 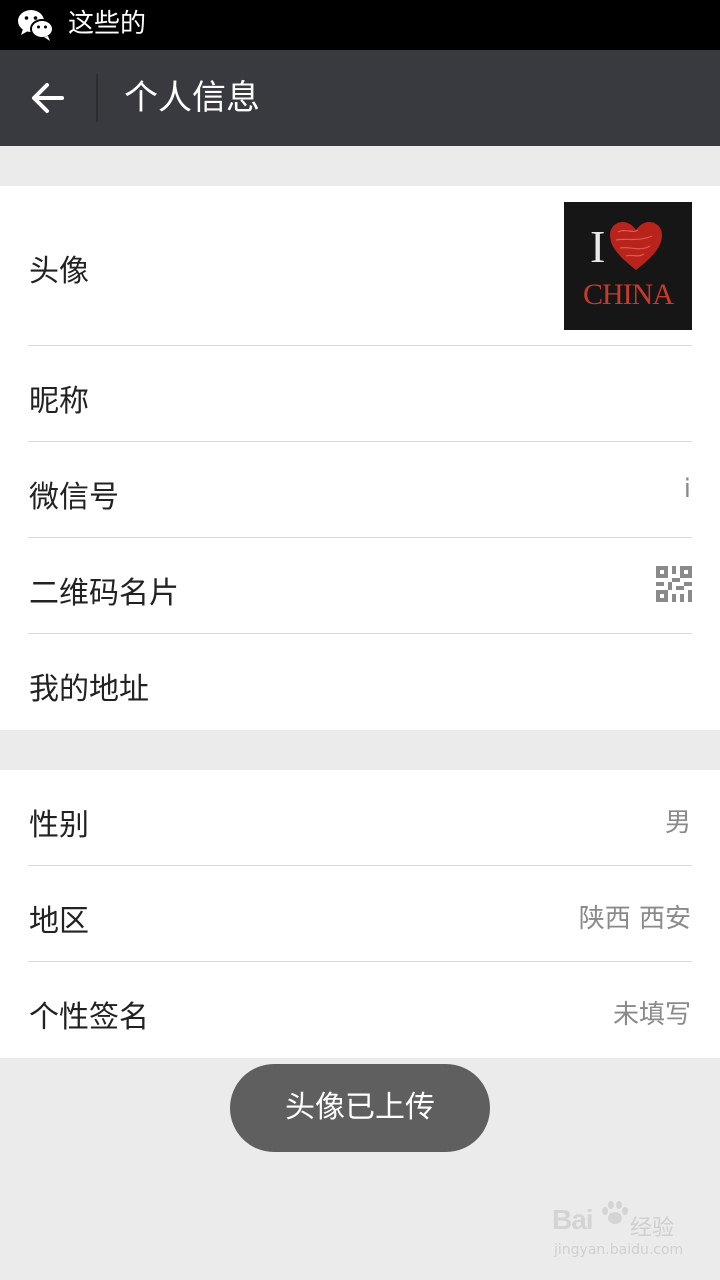 What do you see at coordinates (192, 98) in the screenshot?
I see `page-title: 个人信息` at bounding box center [192, 98].